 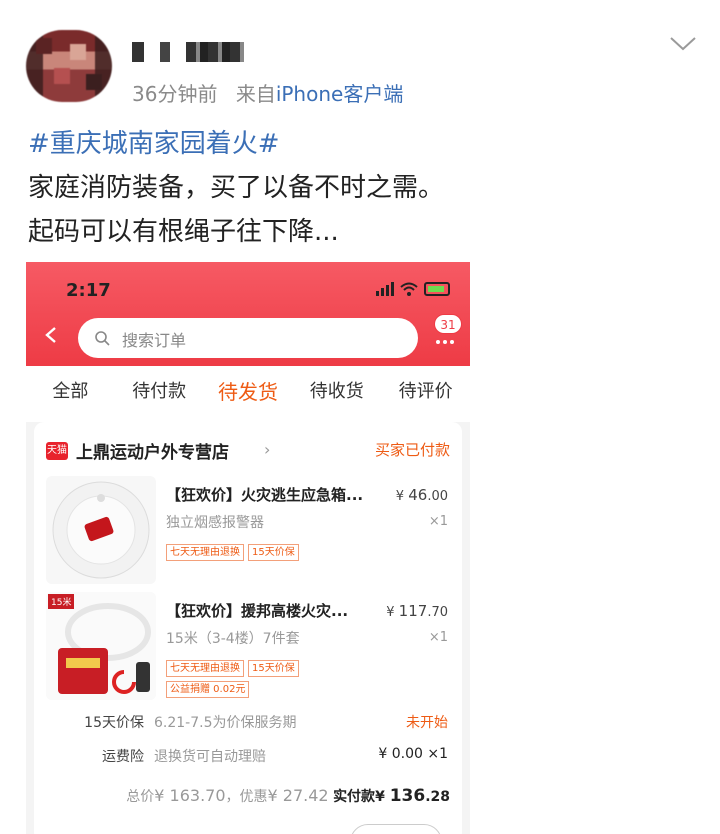 I want to click on order-total: 总价¥ 163.70，优惠¥ 27.42 实付款¥ 136.28, so click(x=288, y=796).